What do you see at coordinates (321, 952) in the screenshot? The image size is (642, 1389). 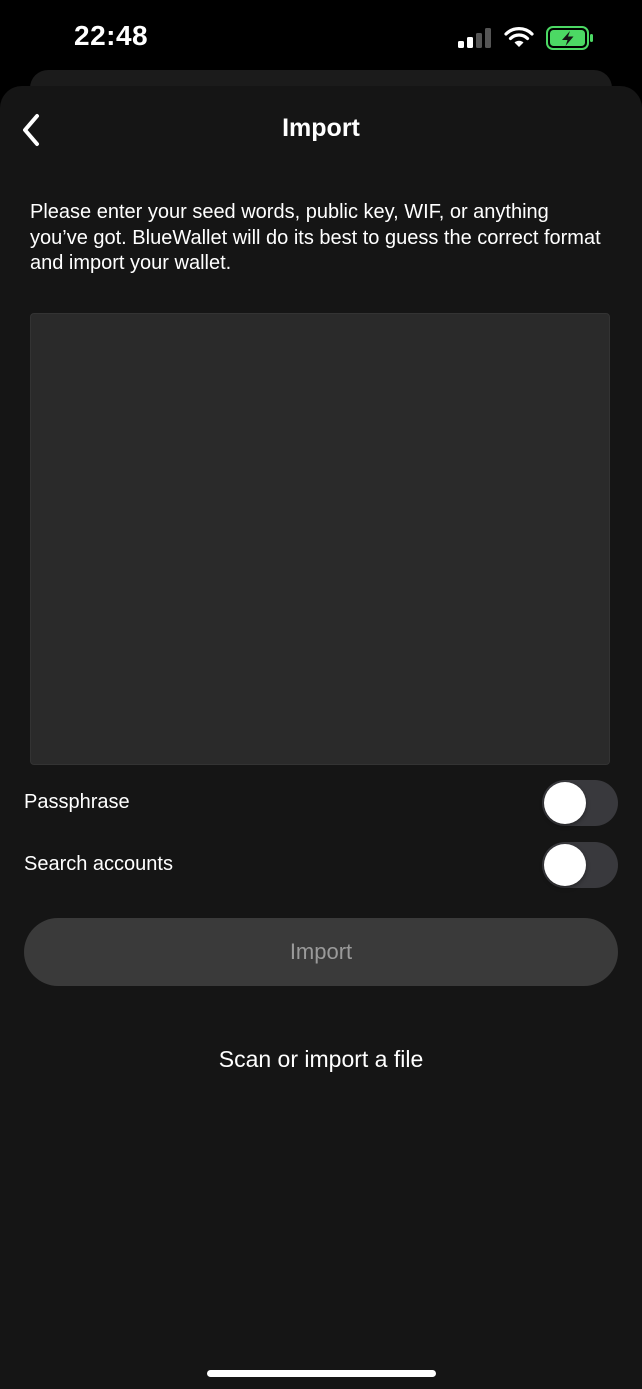 I see `import-button: Import` at bounding box center [321, 952].